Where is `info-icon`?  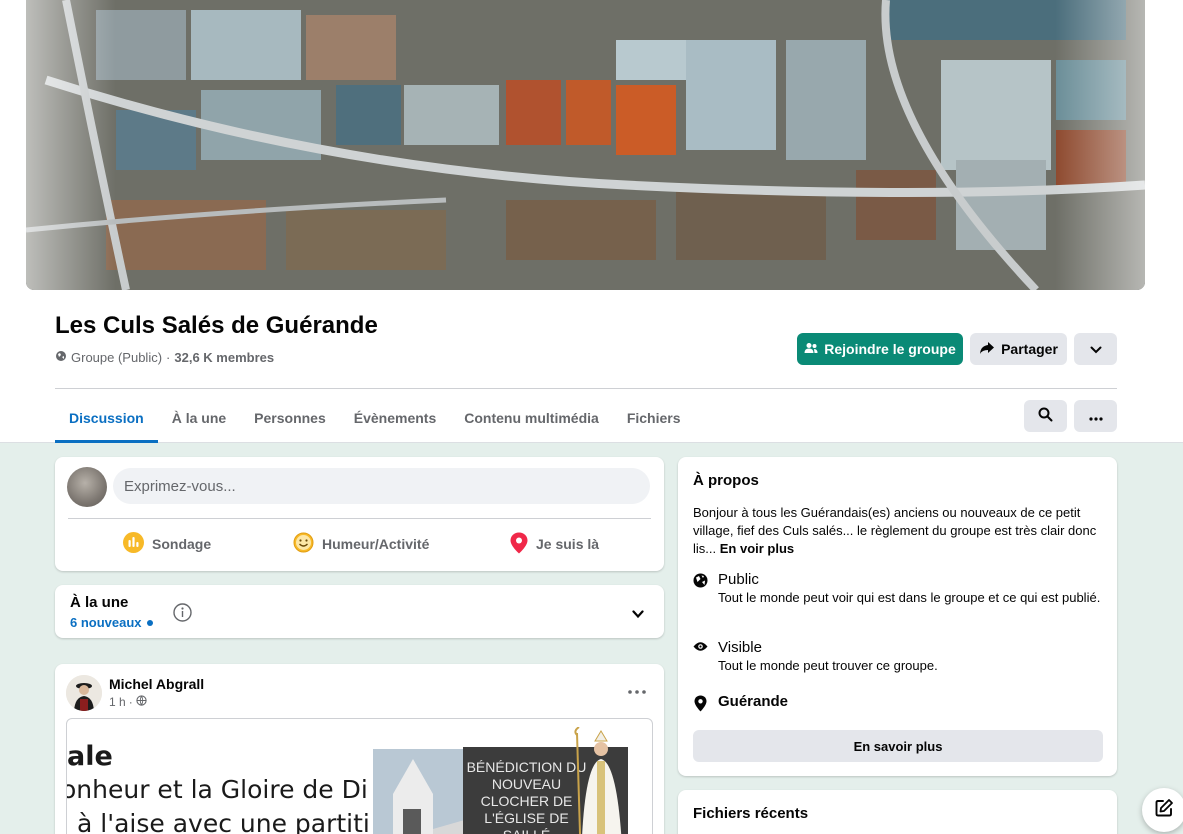 info-icon is located at coordinates (182, 615).